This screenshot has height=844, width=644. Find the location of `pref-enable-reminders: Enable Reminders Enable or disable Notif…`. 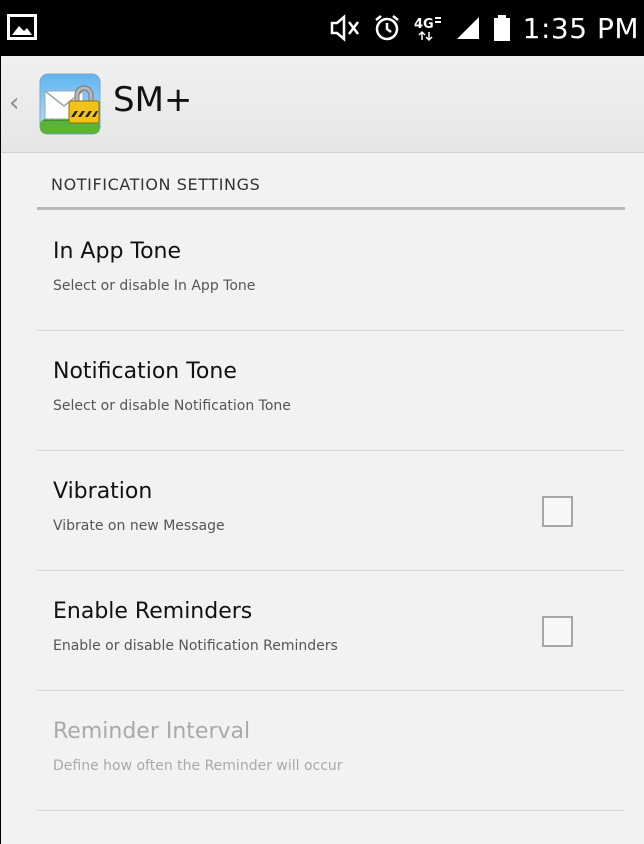

pref-enable-reminders: Enable Reminders Enable or disable Notif… is located at coordinates (322, 631).